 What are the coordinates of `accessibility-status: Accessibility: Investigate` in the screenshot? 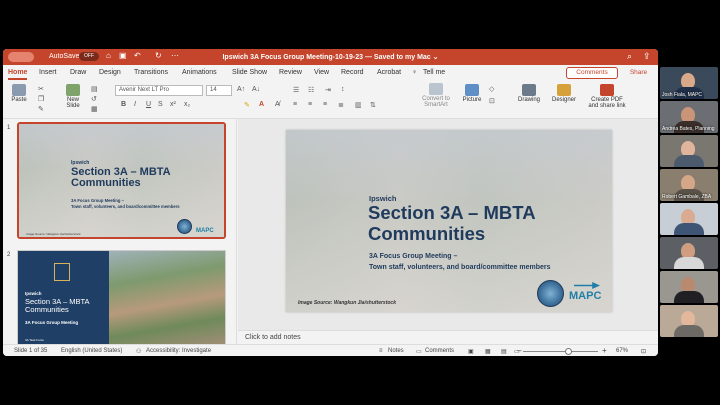 It's located at (178, 351).